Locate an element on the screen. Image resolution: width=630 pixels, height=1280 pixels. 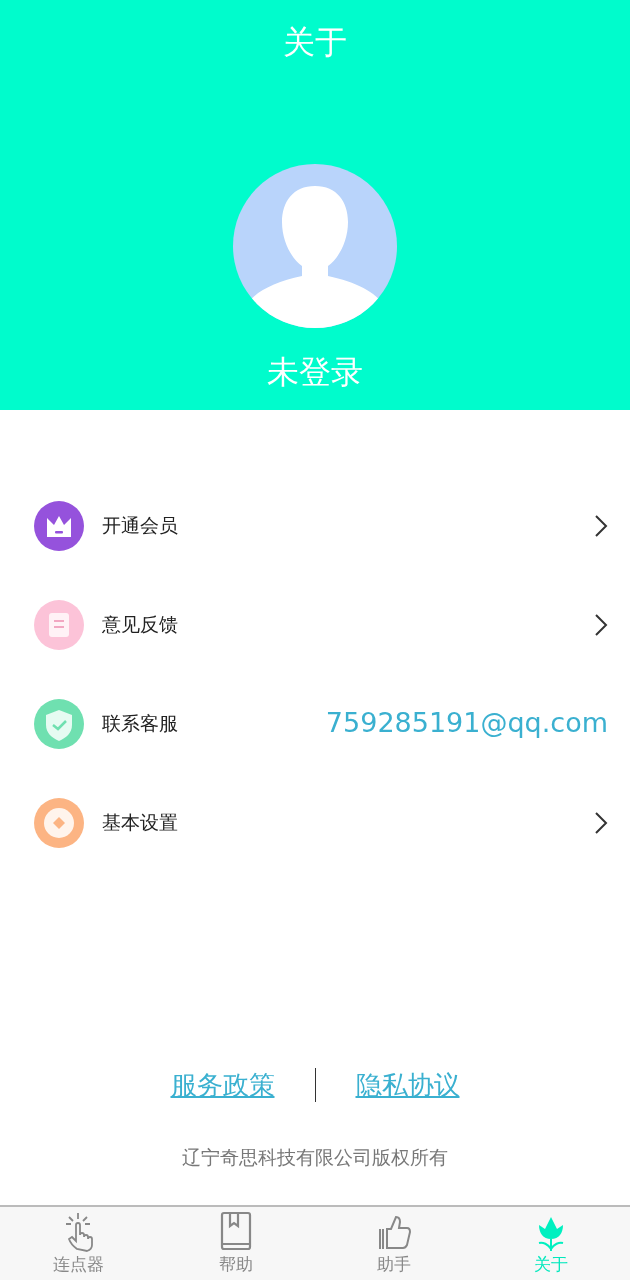
tab-item: 帮助 is located at coordinates (236, 1243).